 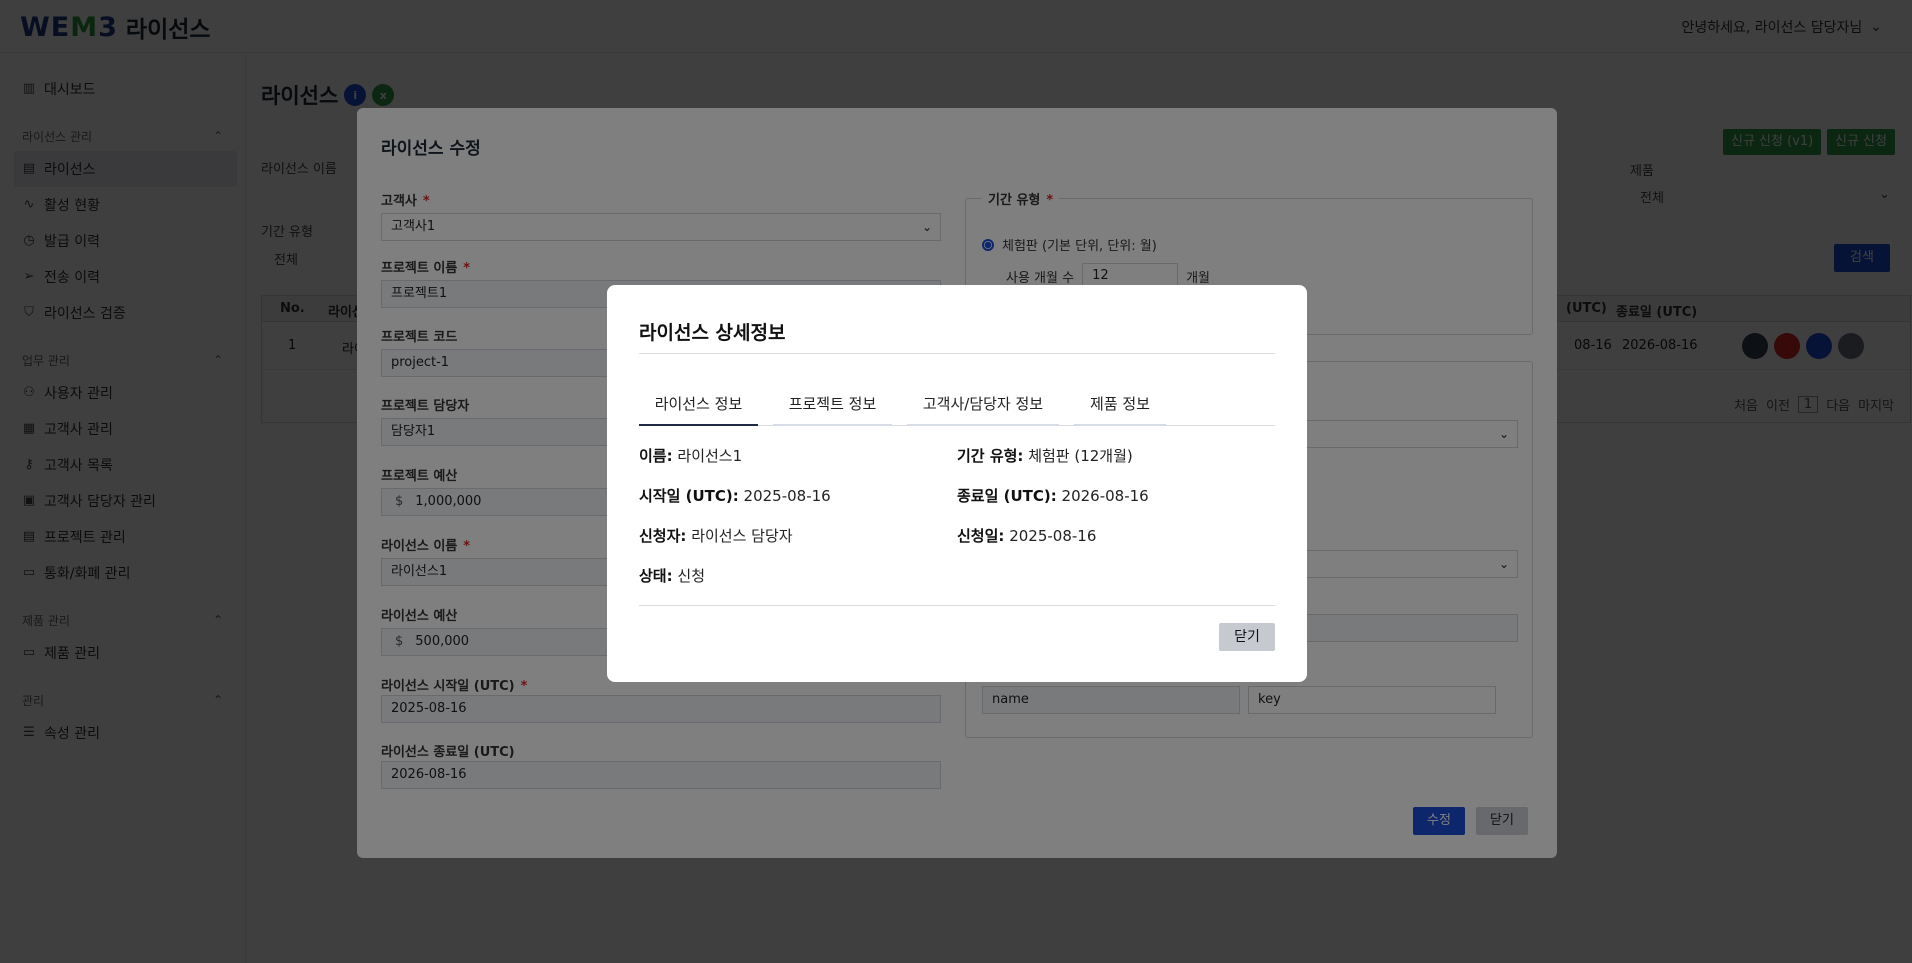 What do you see at coordinates (691, 456) in the screenshot?
I see `info-name: 이름: 라이선스1` at bounding box center [691, 456].